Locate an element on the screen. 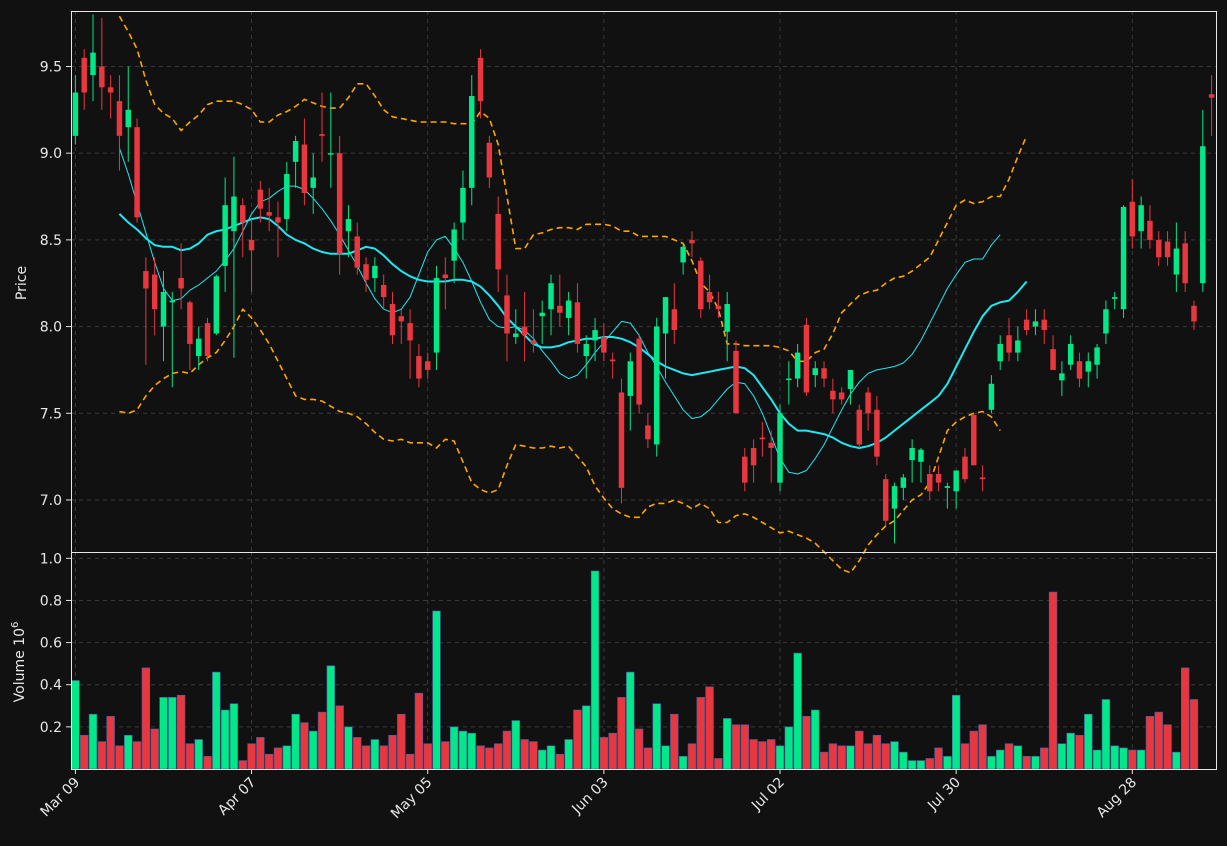  volume-axis-label-text: Volume is located at coordinates (20, 676).